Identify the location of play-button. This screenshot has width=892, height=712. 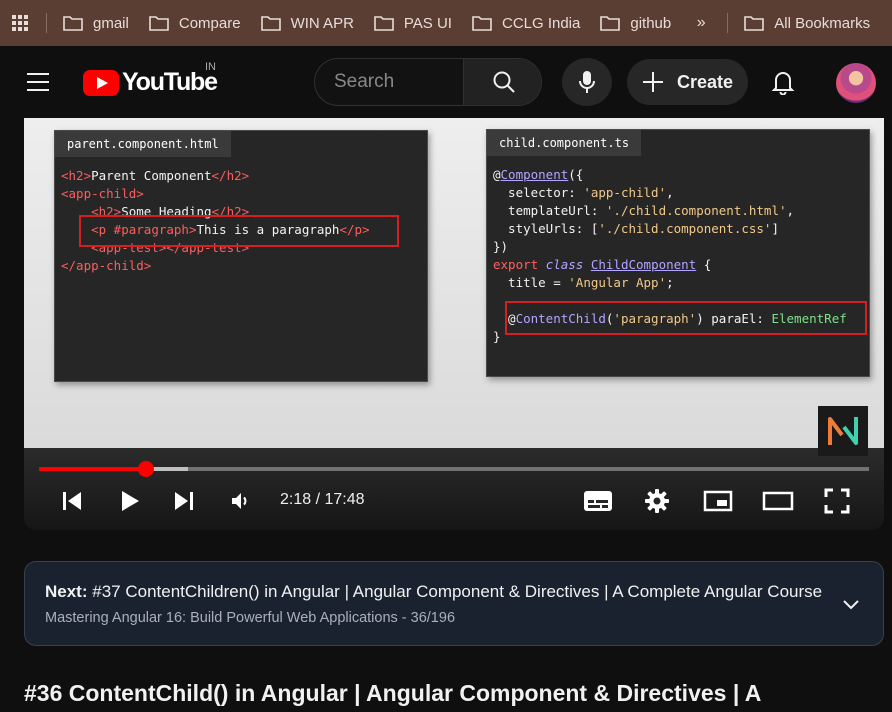
(130, 501).